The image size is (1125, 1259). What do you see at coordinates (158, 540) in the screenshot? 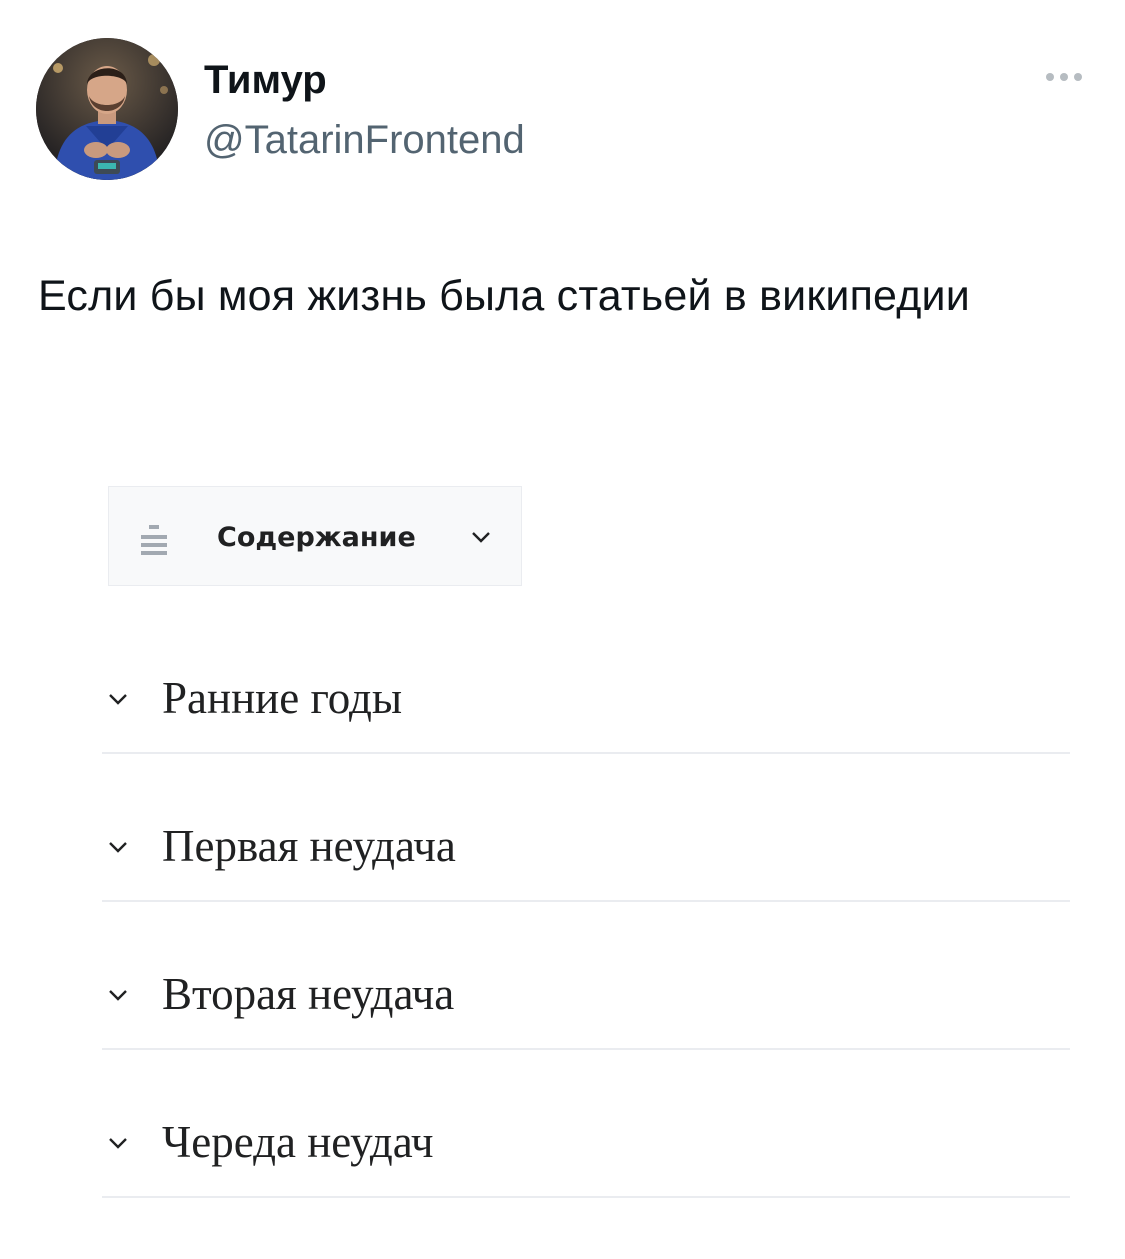
I see `list-icon` at bounding box center [158, 540].